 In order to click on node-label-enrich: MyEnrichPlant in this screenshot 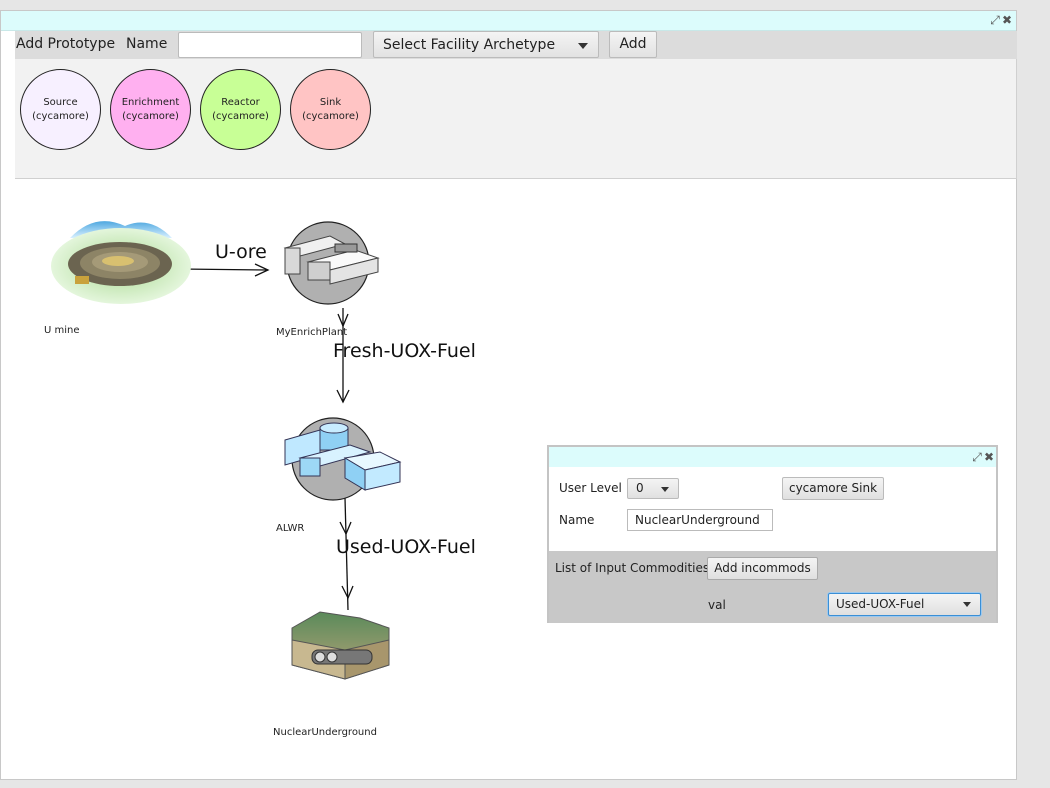, I will do `click(312, 332)`.